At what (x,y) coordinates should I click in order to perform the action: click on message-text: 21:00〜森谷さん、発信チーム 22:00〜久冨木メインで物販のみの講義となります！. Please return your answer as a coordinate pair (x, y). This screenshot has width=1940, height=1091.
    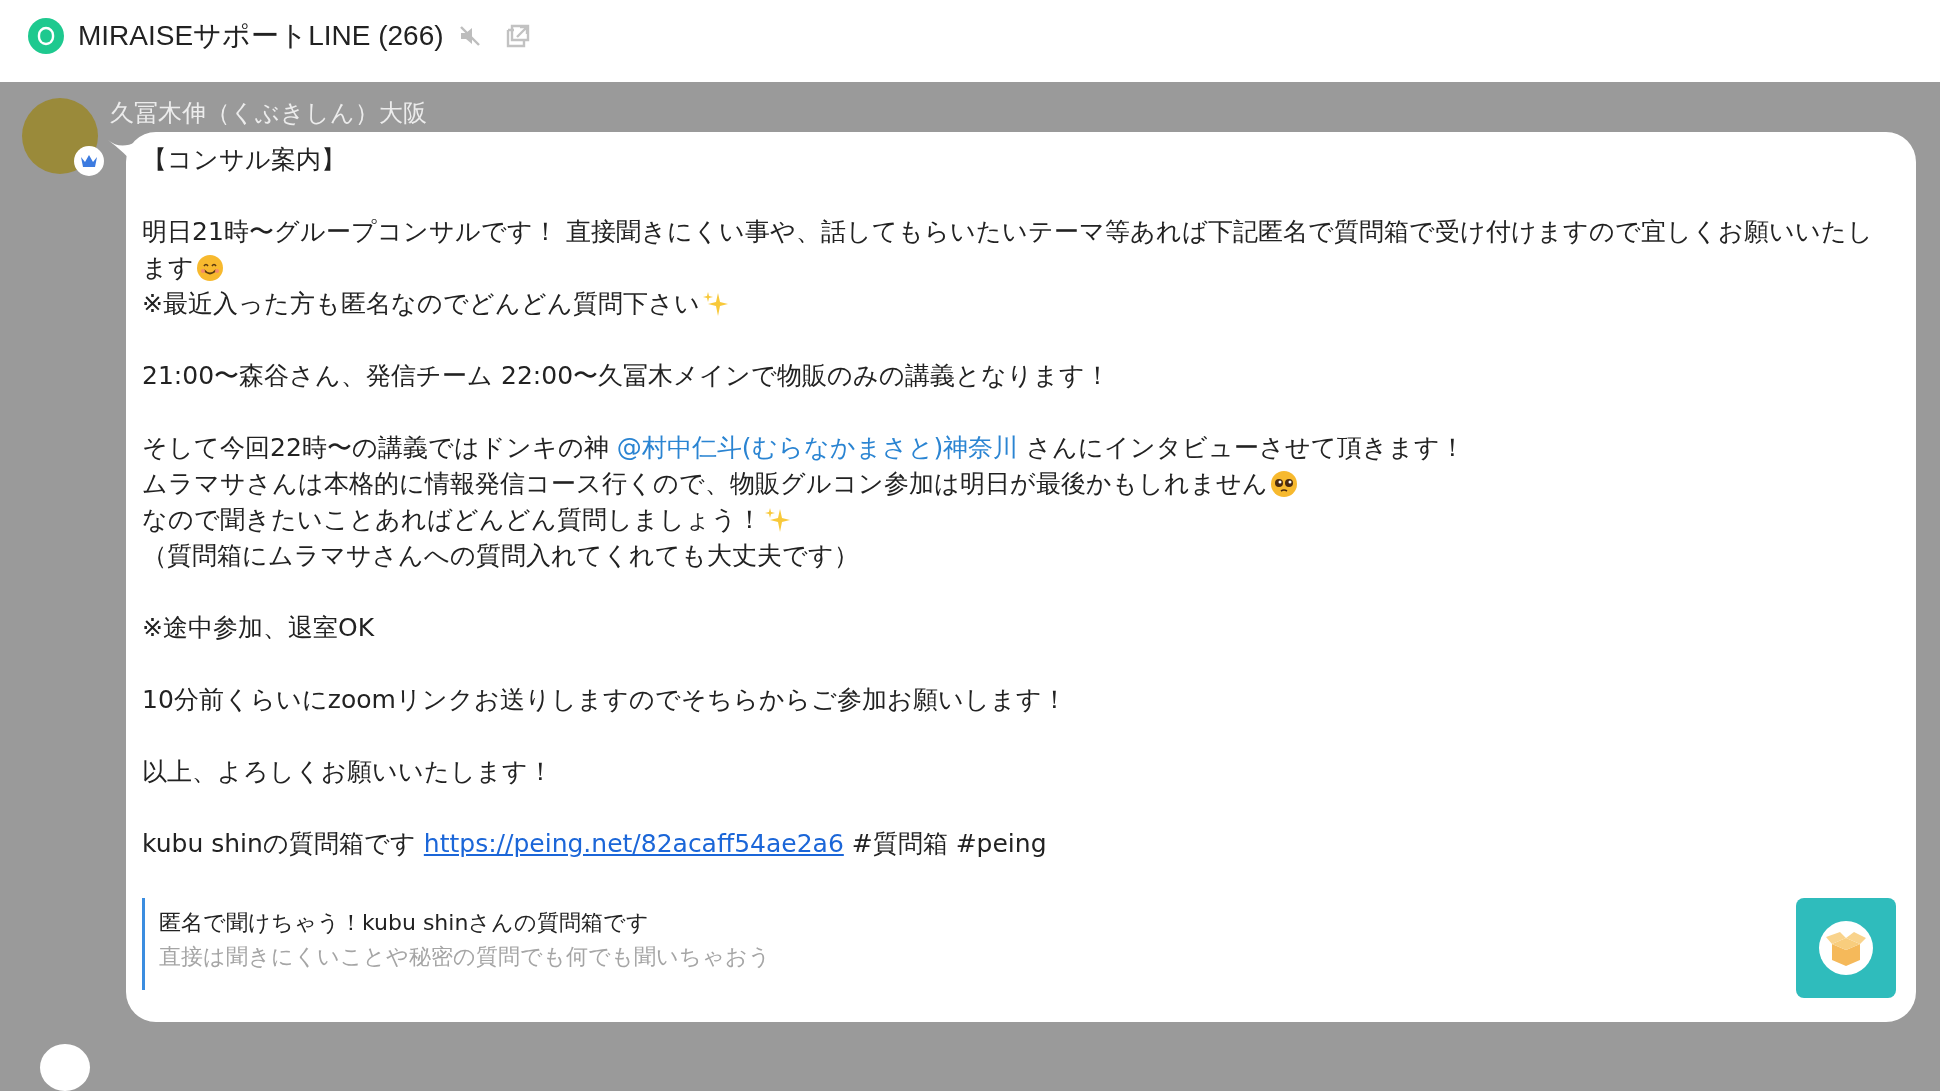
    Looking at the image, I should click on (626, 375).